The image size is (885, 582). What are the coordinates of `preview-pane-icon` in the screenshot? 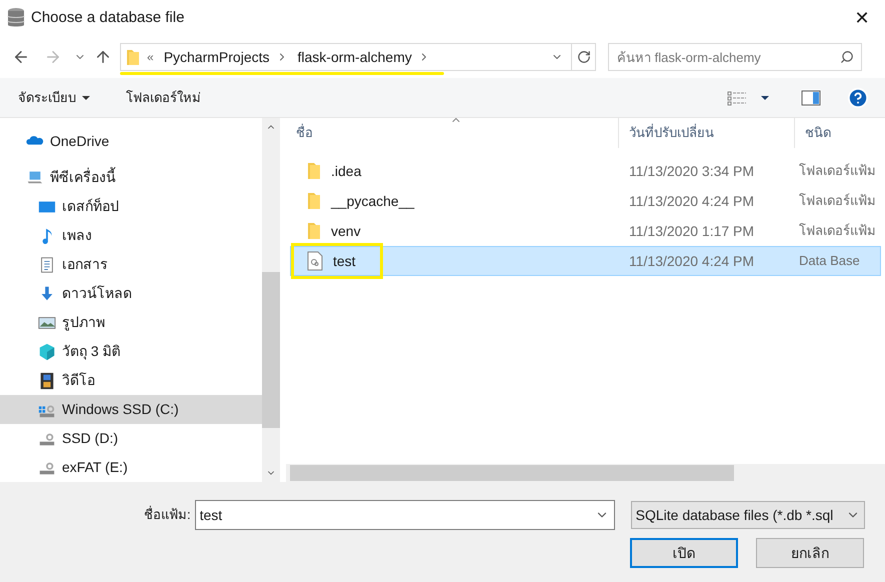 It's located at (811, 98).